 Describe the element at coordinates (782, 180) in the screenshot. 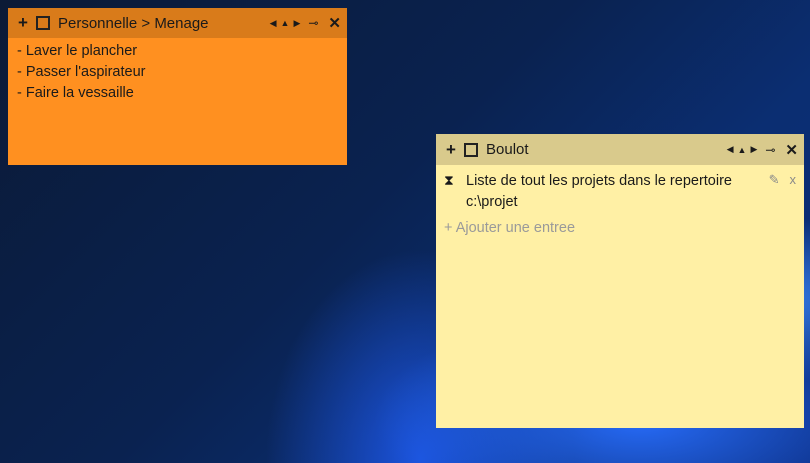

I see `entry-actions: ✎ x` at that location.